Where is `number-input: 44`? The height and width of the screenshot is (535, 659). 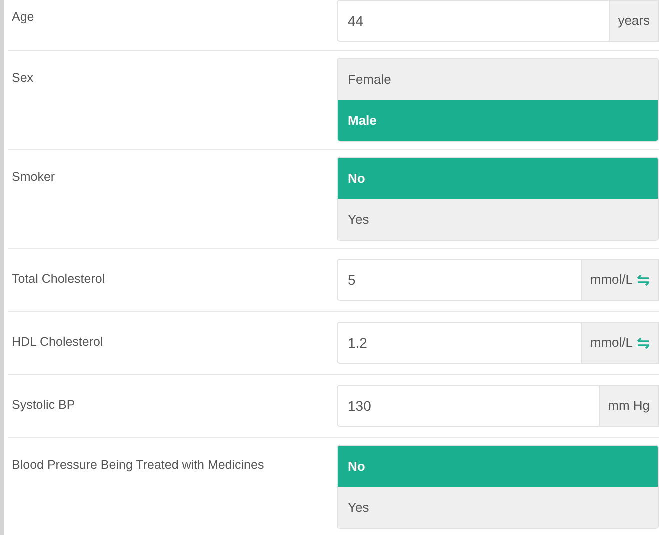 number-input: 44 is located at coordinates (473, 21).